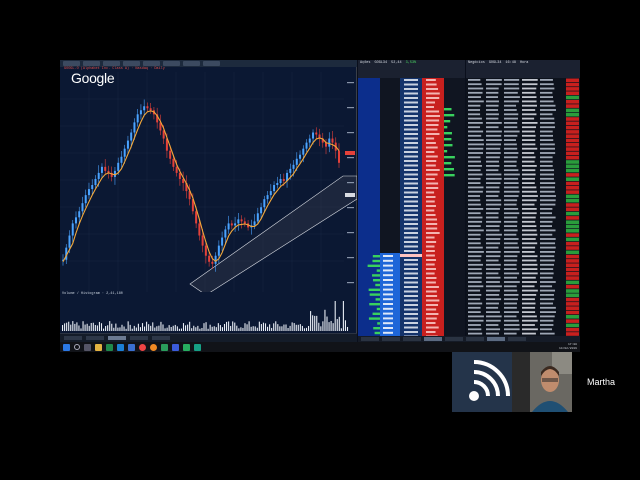 This screenshot has height=480, width=640. Describe the element at coordinates (66, 347) in the screenshot. I see `windows-start-icon` at that location.